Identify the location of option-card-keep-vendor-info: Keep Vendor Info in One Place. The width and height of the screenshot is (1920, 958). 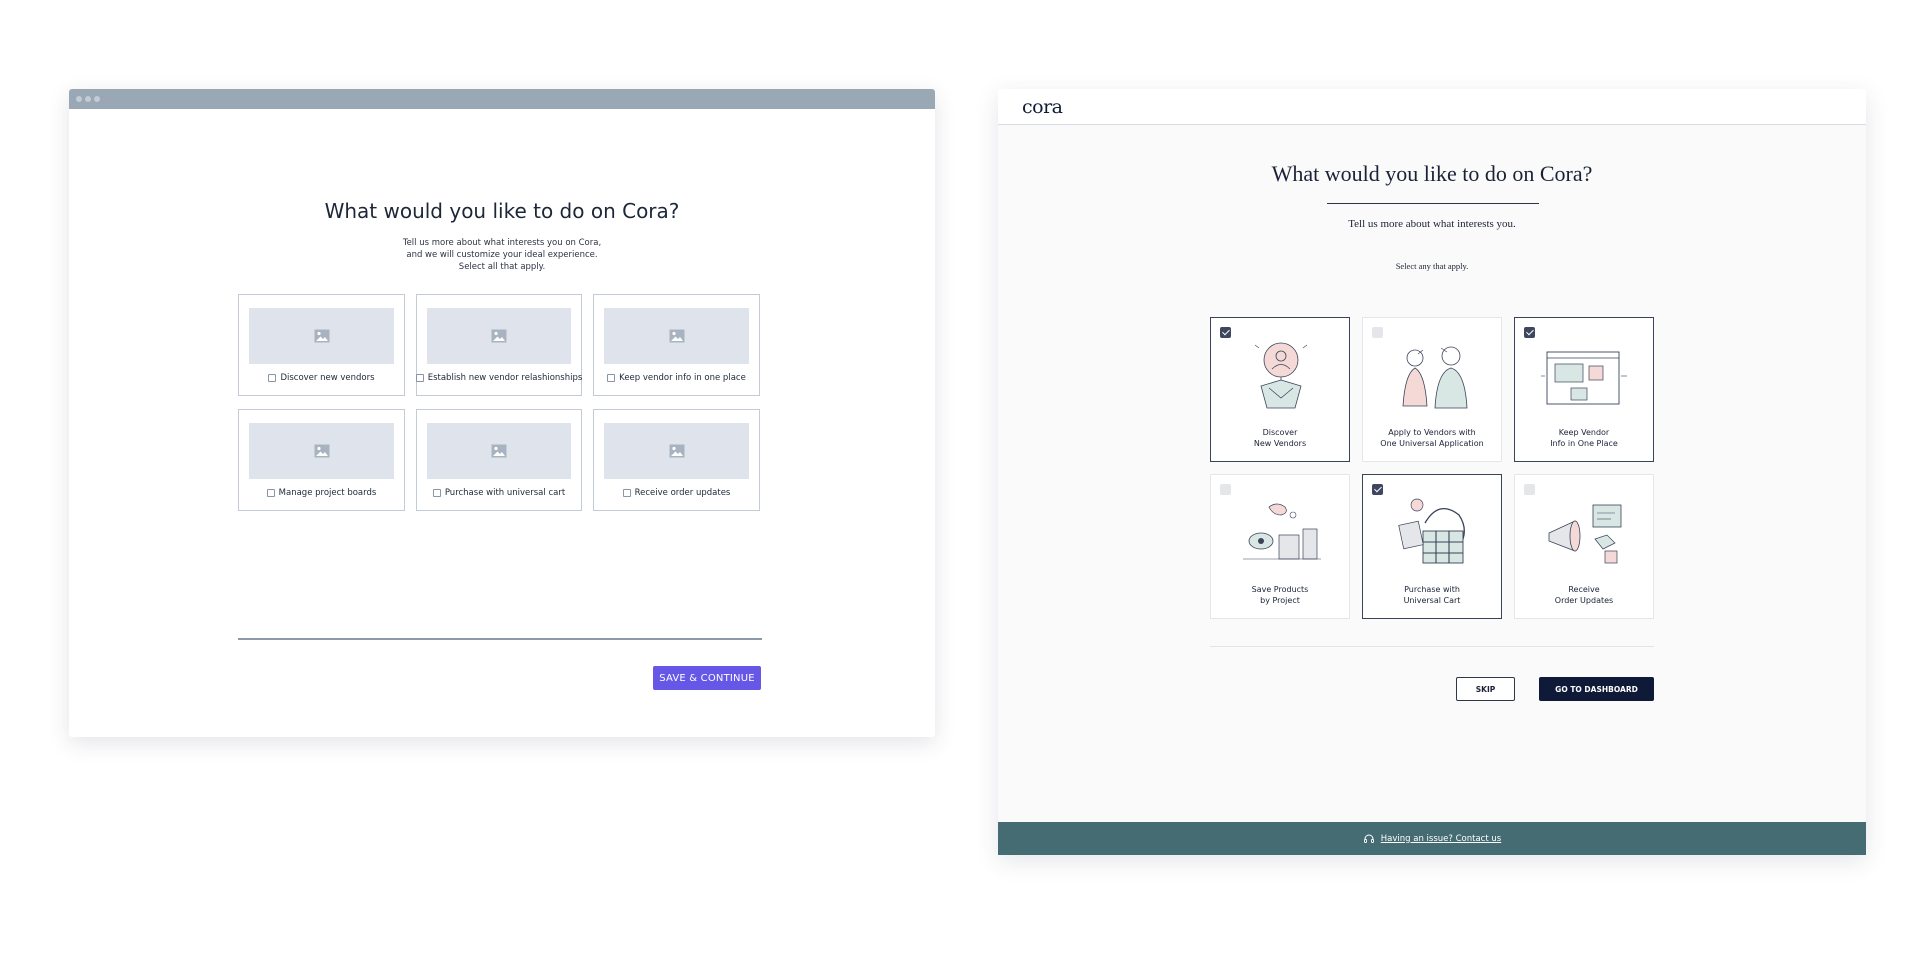
(1584, 389).